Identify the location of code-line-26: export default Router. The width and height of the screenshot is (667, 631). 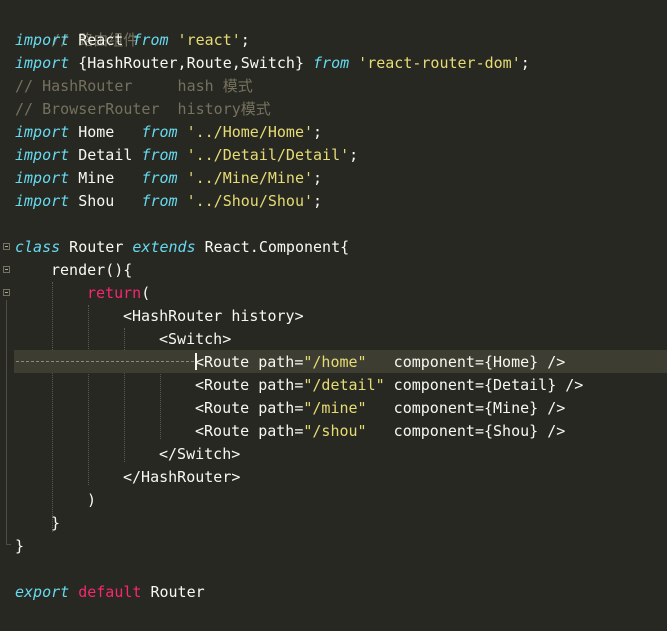
(110, 592).